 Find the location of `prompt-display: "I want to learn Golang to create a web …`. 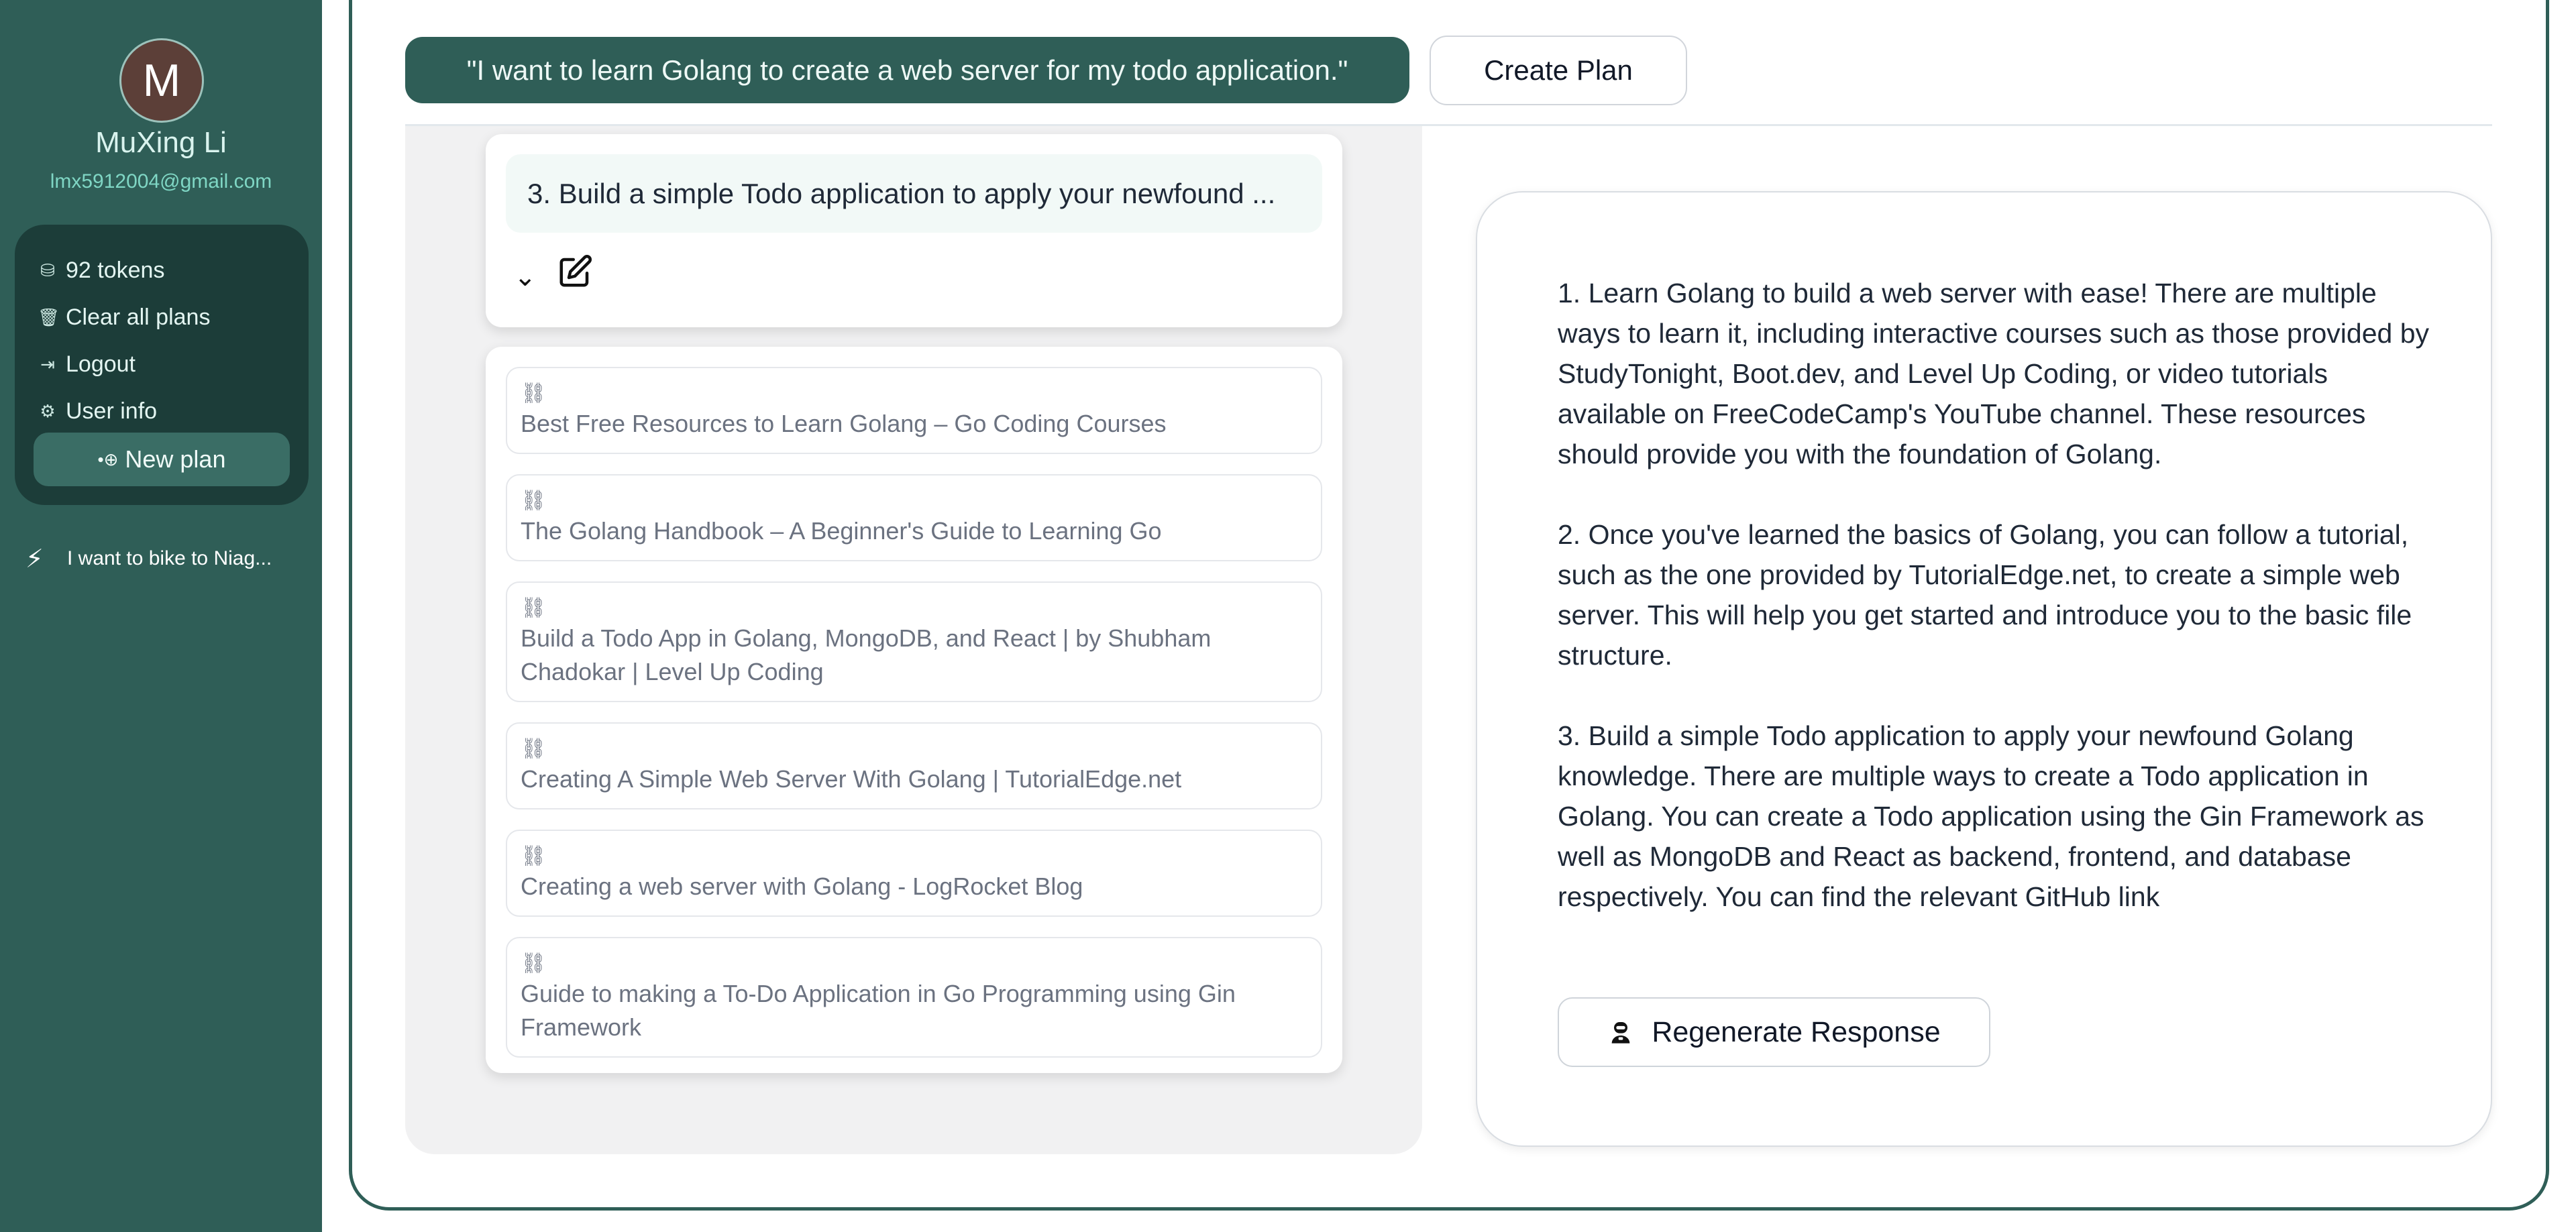

prompt-display: "I want to learn Golang to create a web … is located at coordinates (907, 70).